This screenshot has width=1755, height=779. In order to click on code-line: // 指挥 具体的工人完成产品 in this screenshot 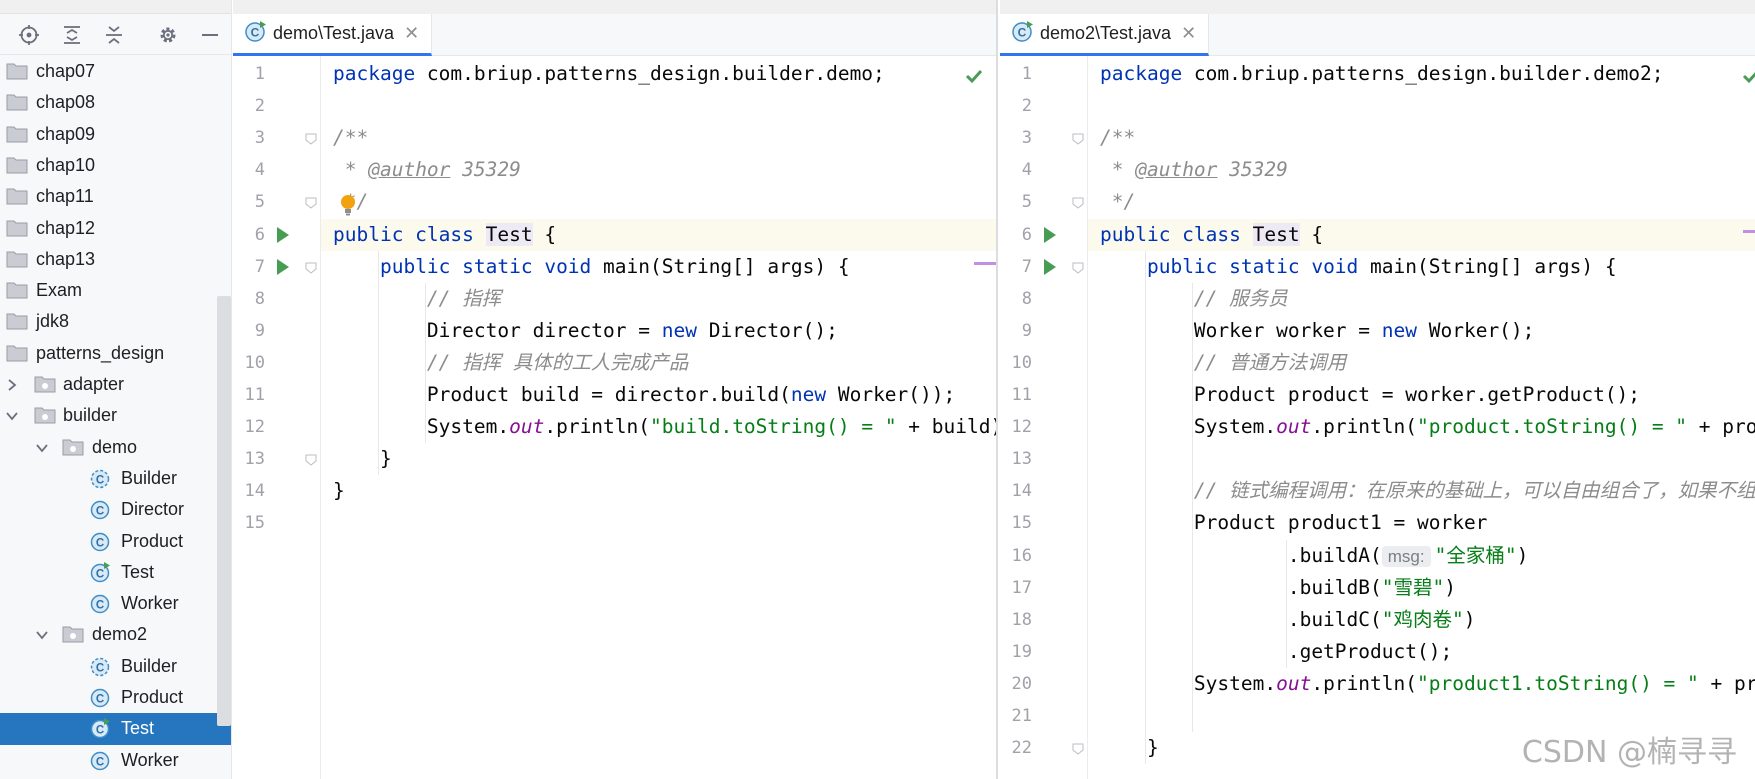, I will do `click(510, 363)`.